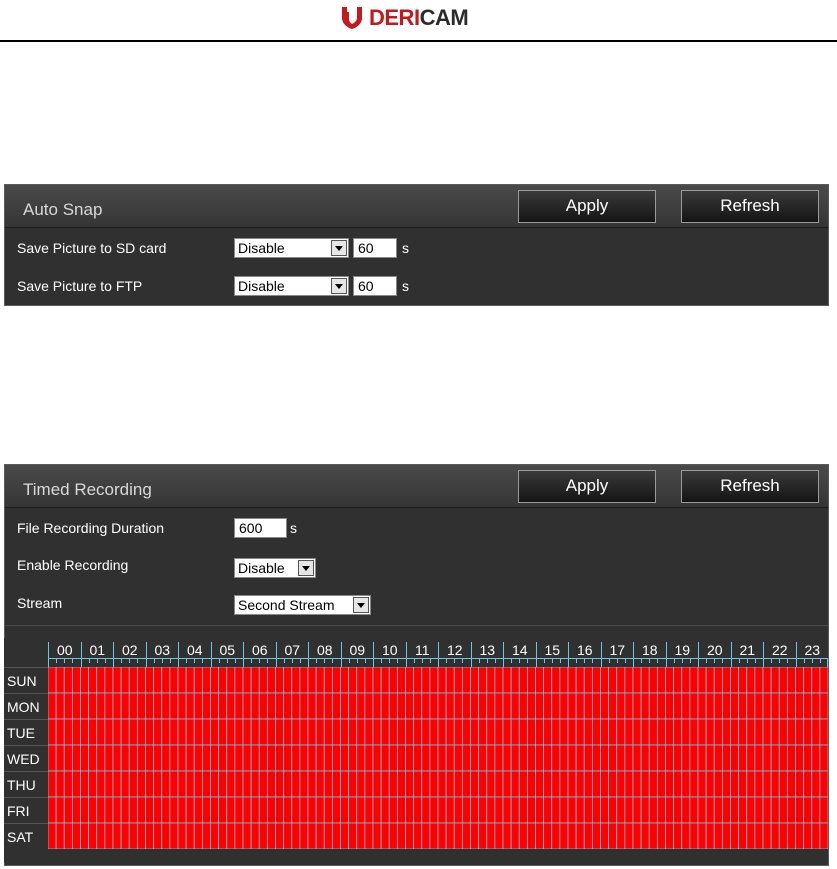  I want to click on hour-label: 04, so click(194, 650).